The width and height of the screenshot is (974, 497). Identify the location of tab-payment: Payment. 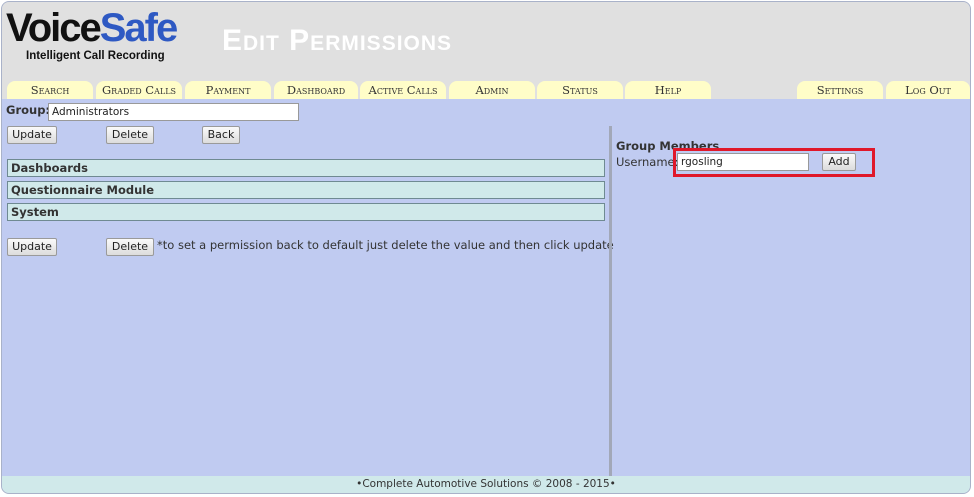
(228, 90).